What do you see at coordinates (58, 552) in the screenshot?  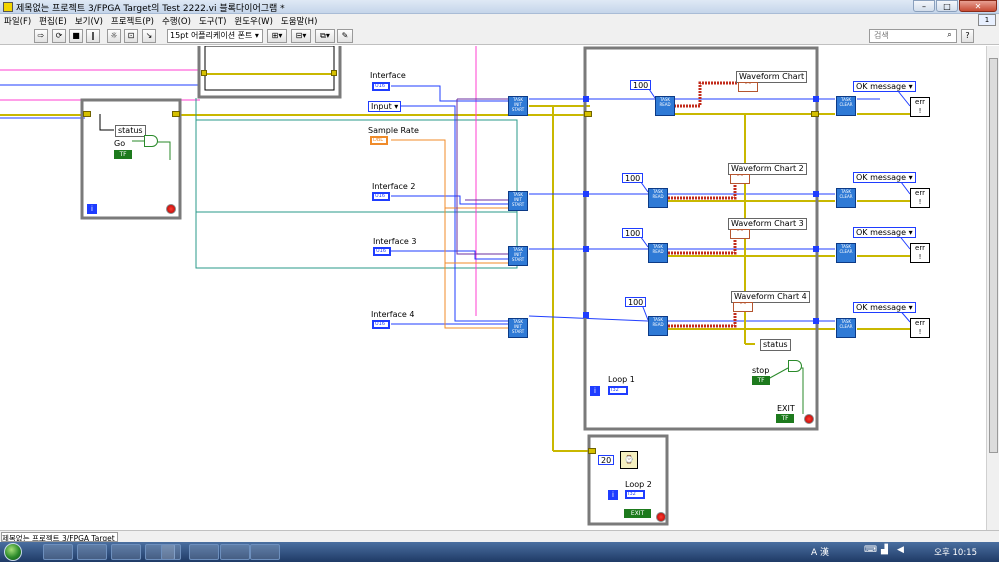 I see `ie-icon` at bounding box center [58, 552].